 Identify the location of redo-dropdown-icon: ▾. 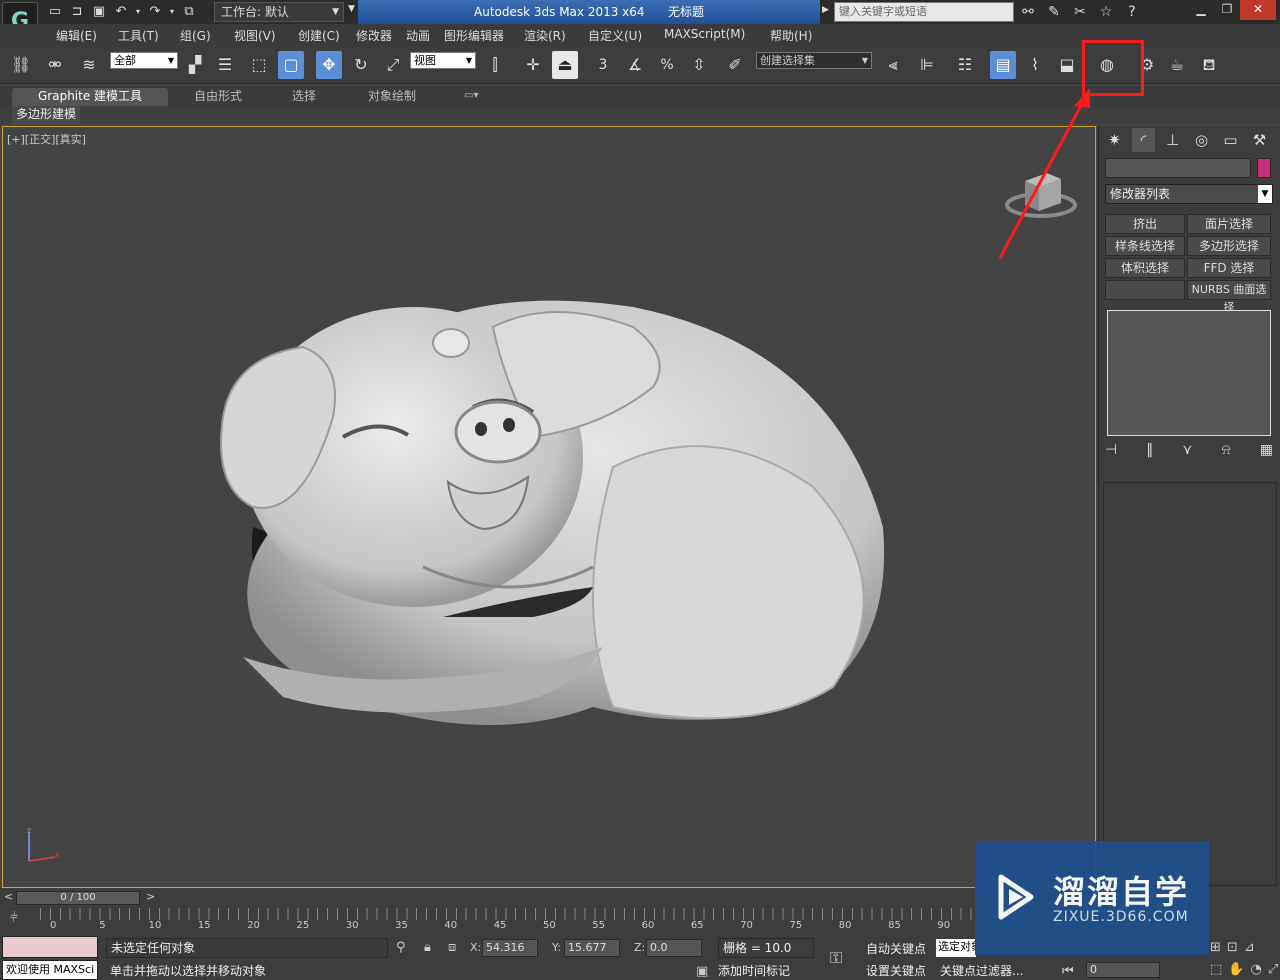
(172, 12).